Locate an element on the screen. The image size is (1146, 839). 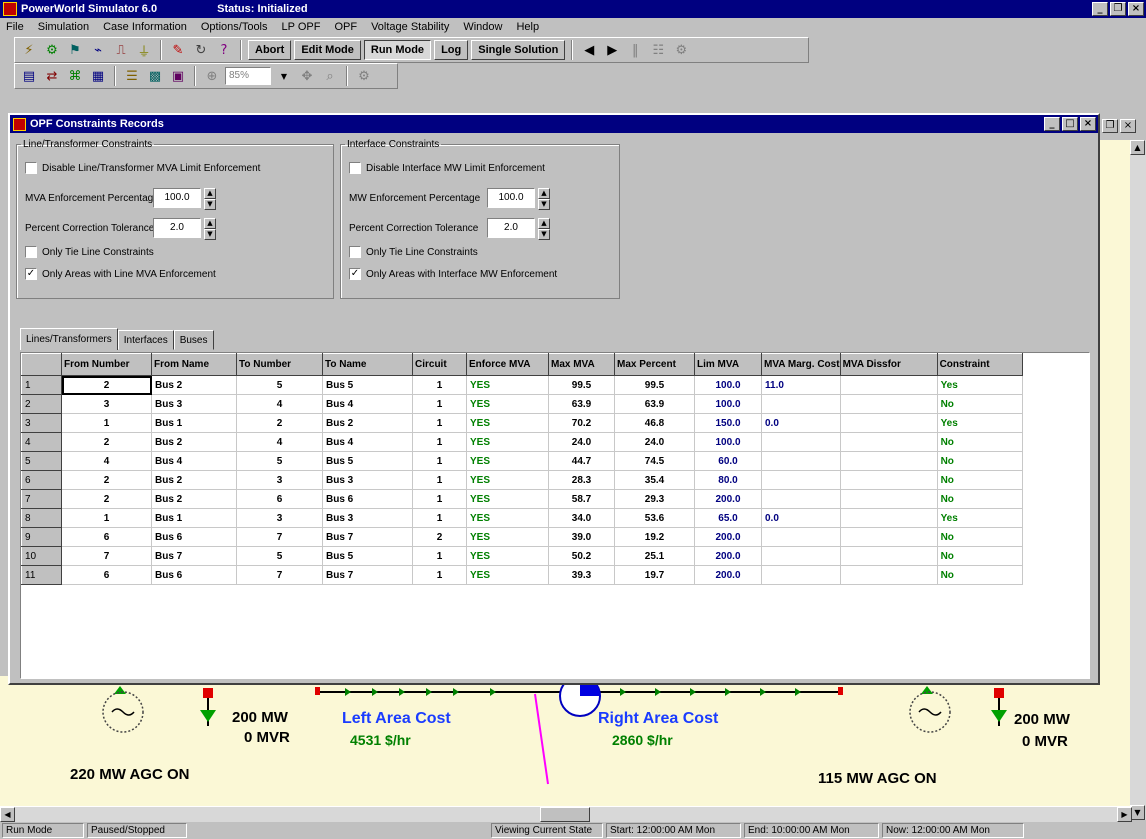
table-cell: 3 is located at coordinates (279, 480).